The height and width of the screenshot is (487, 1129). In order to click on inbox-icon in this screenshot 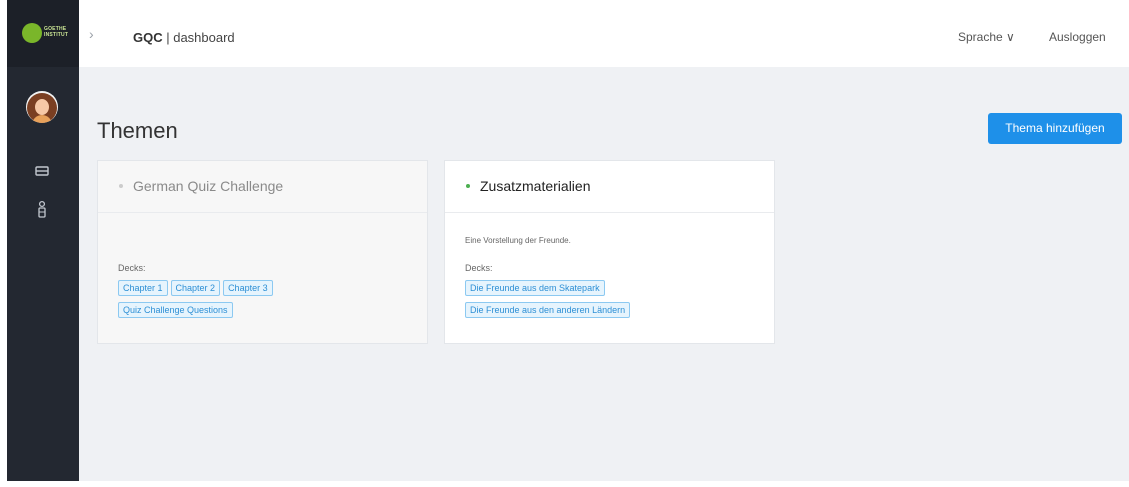, I will do `click(42, 172)`.